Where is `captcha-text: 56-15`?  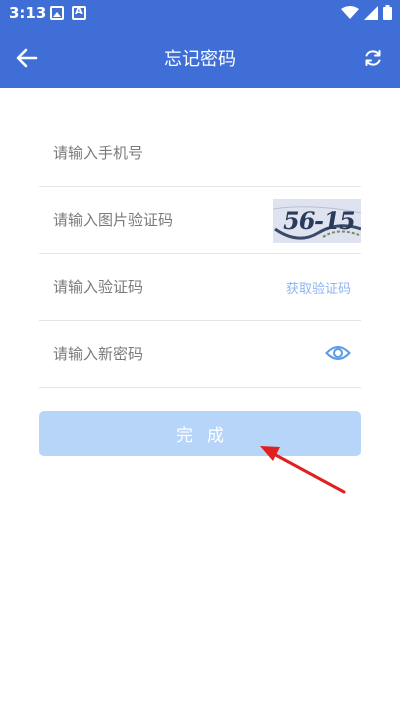 captcha-text: 56-15 is located at coordinates (319, 220).